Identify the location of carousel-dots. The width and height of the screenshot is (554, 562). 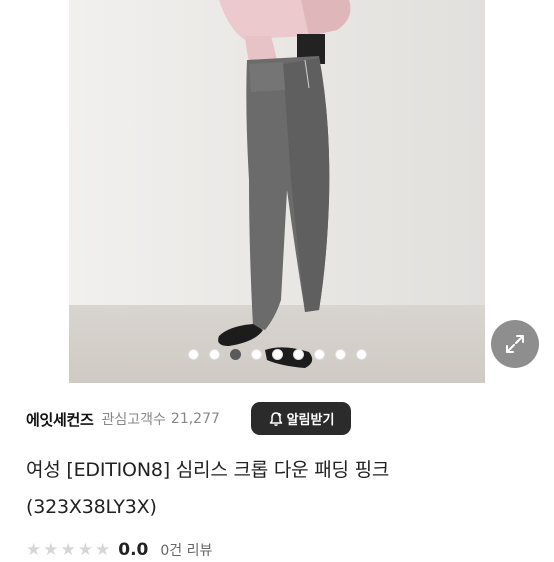
(277, 354).